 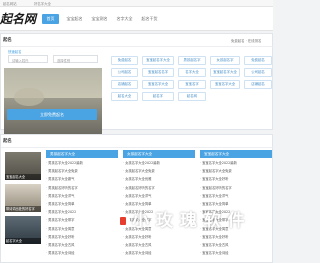 What do you see at coordinates (192, 60) in the screenshot?
I see `category-link: 男孩起名字` at bounding box center [192, 60].